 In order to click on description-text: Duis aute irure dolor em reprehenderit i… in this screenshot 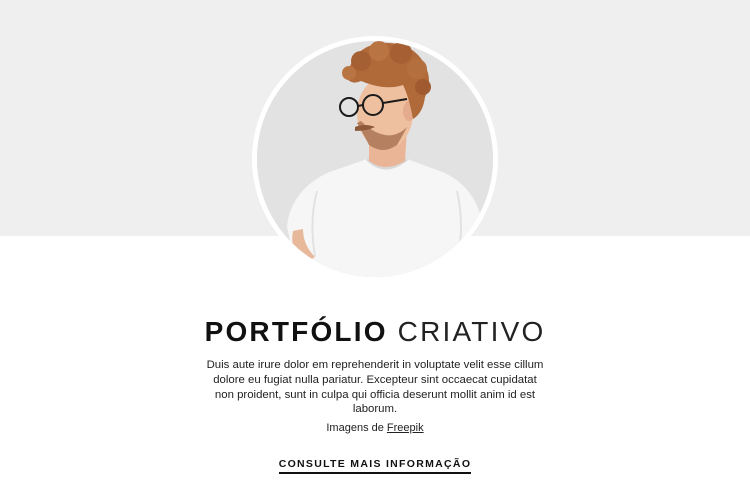, I will do `click(375, 387)`.